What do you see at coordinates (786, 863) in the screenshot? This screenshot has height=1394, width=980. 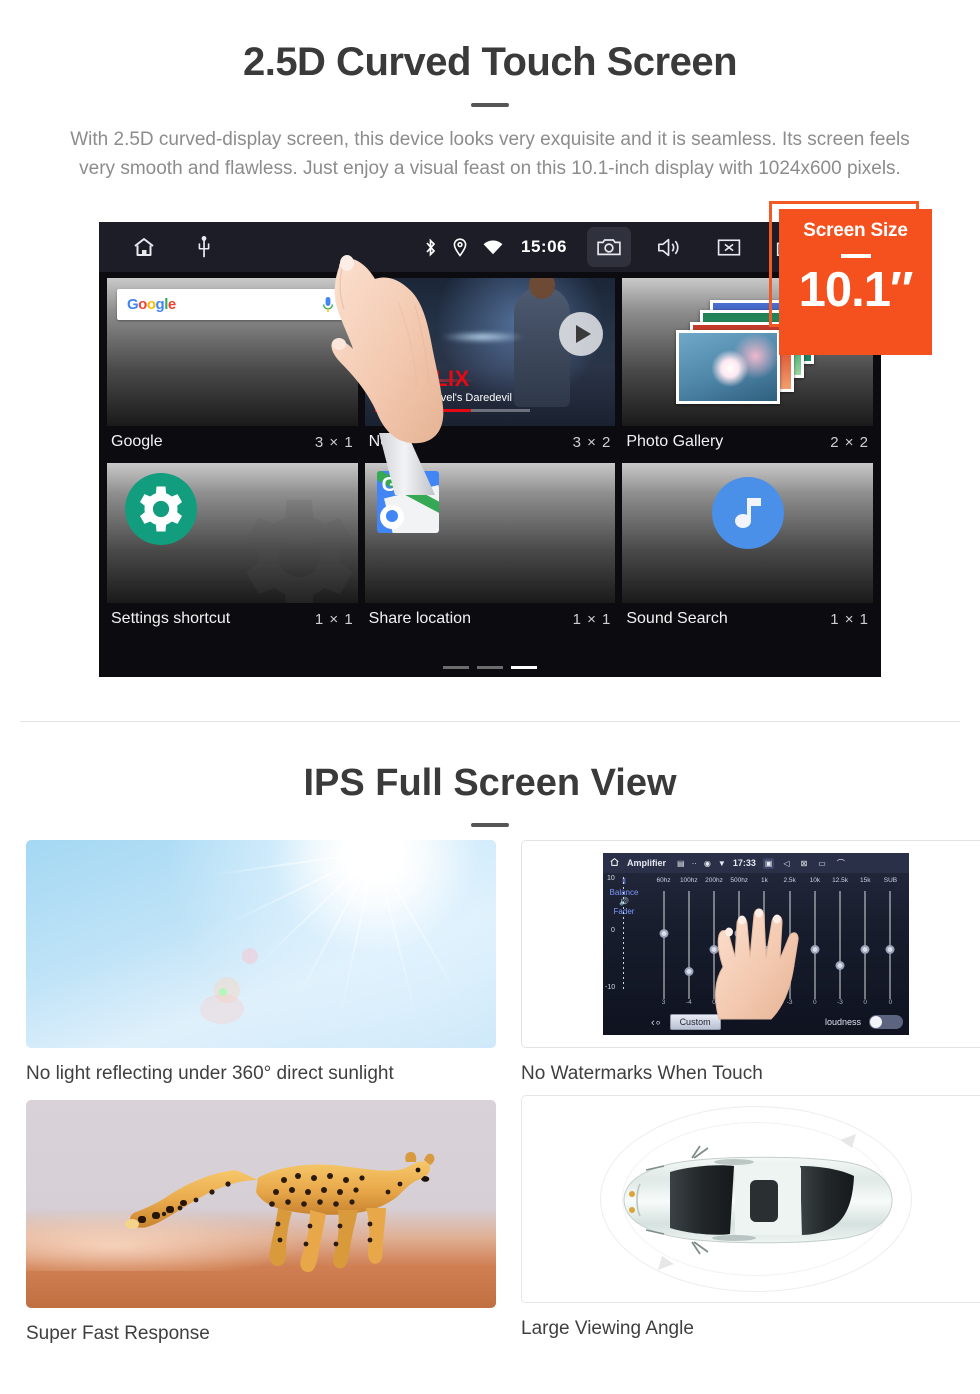 I see `volume-icon: ◁` at bounding box center [786, 863].